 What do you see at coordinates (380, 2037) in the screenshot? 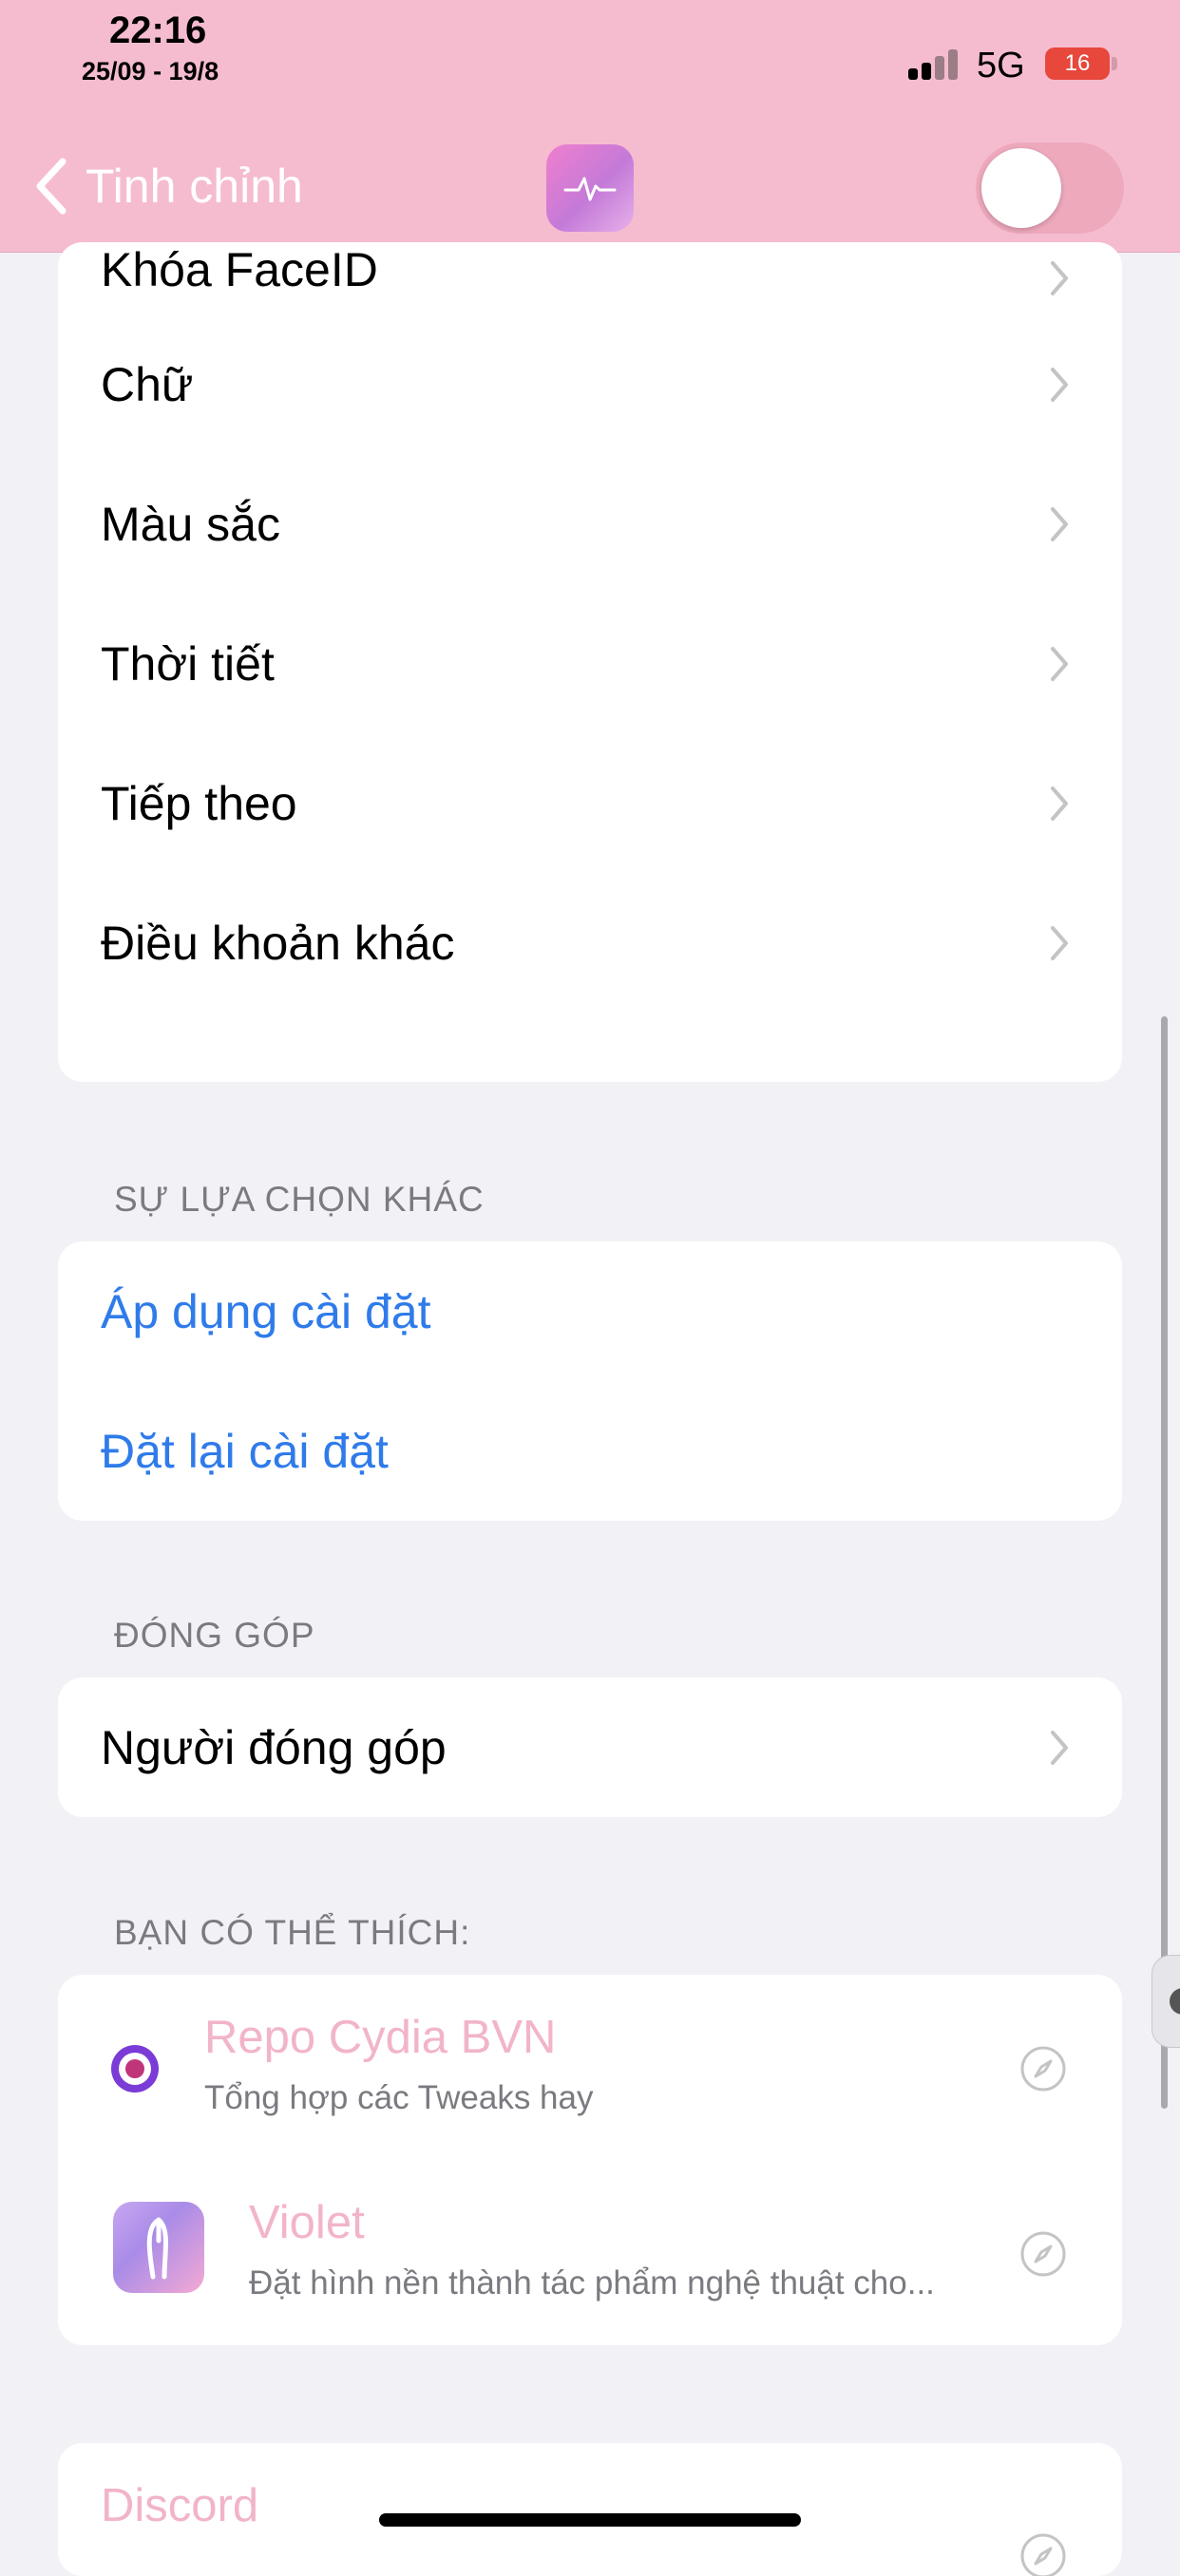
I see `suggestion-title: Repo Cydia BVN` at bounding box center [380, 2037].